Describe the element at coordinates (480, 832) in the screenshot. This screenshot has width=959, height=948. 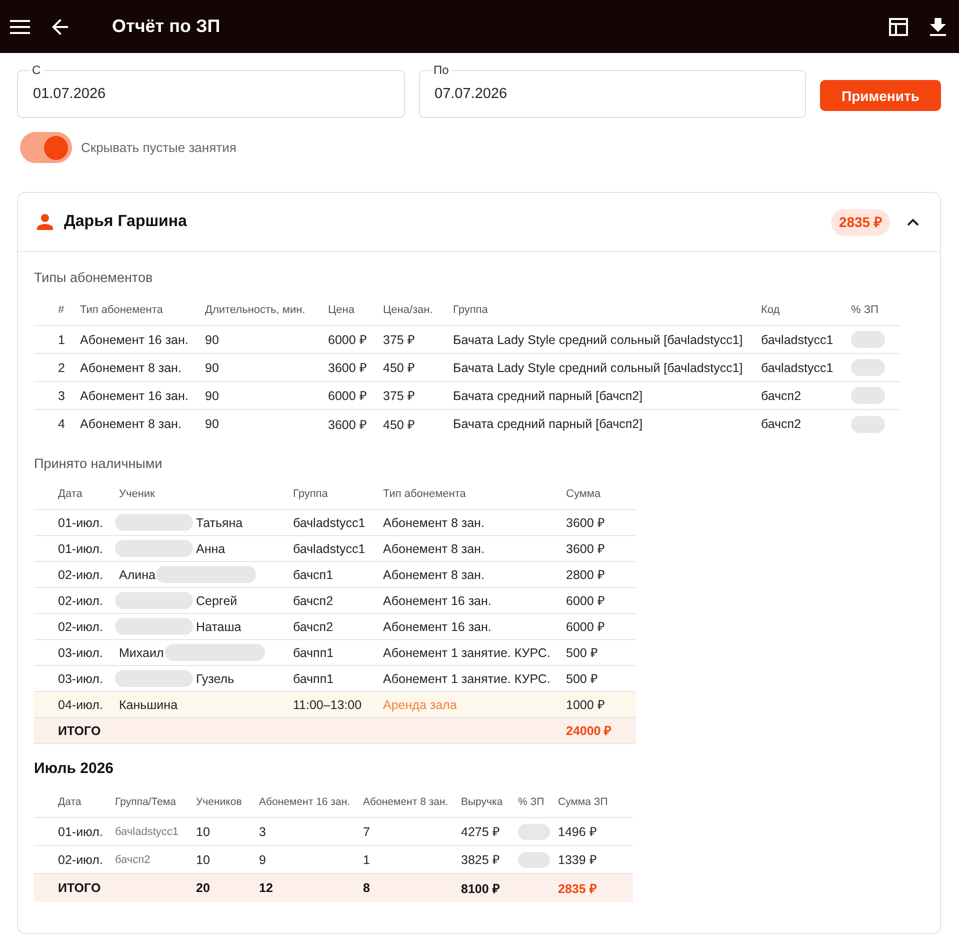
I see `table-cell-text: 4275 ₽` at that location.